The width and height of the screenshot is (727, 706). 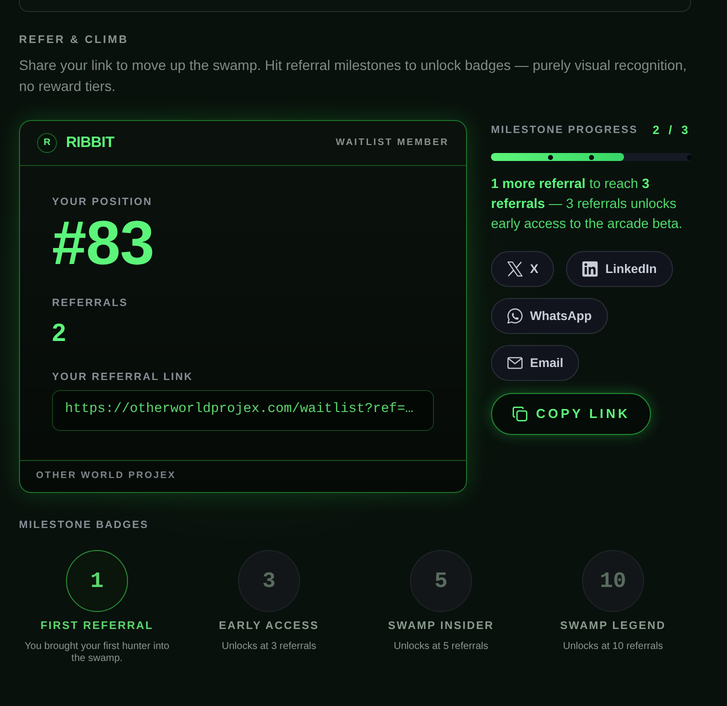 I want to click on badge-circle: 5, so click(x=441, y=581).